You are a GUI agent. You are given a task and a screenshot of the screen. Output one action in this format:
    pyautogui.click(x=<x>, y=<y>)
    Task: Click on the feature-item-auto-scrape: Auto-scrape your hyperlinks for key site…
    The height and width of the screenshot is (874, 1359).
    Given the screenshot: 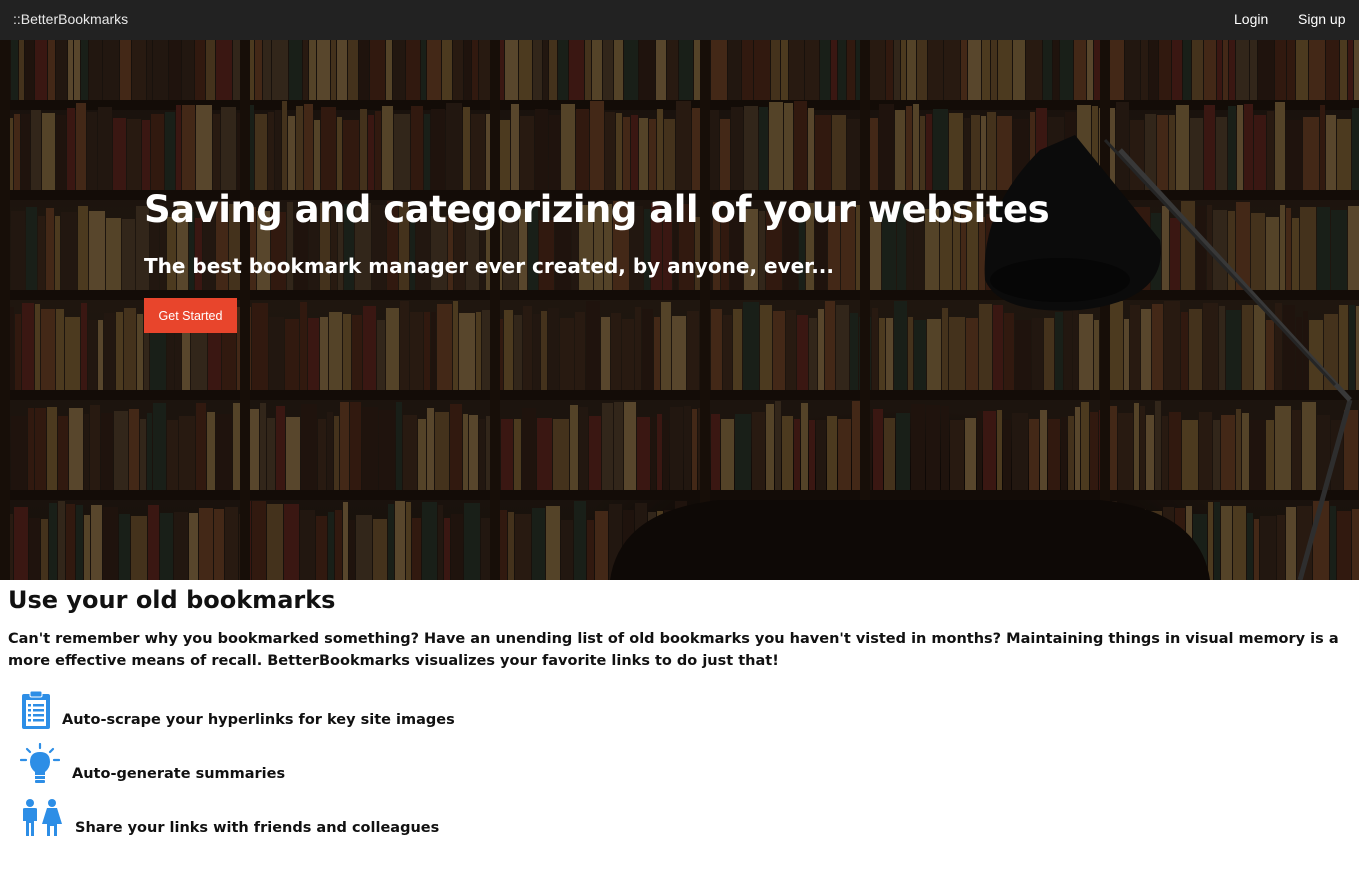 What is the action you would take?
    pyautogui.click(x=237, y=710)
    